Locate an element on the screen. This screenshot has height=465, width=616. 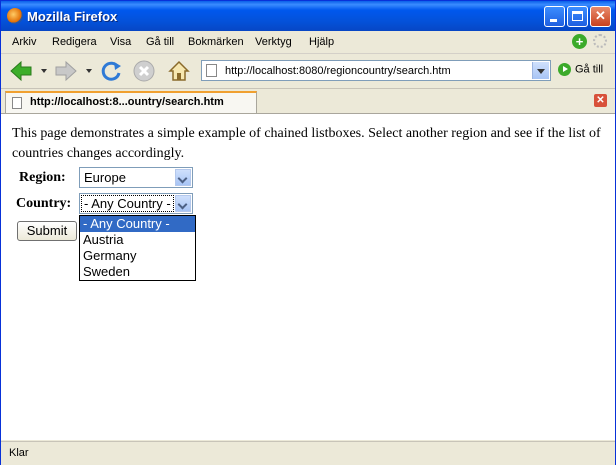
menu-hjalp: Hjälp is located at coordinates (321, 42).